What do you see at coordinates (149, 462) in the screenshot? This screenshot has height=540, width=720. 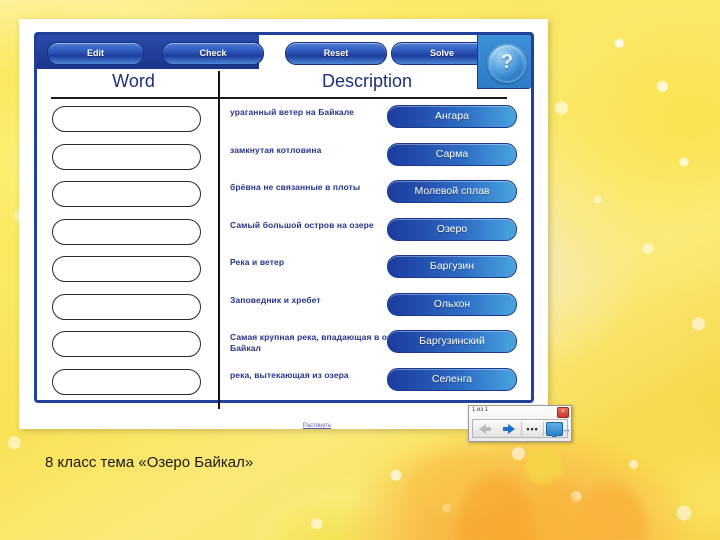 I see `slide-caption: 8 класс тема «Озеро Байкал»` at bounding box center [149, 462].